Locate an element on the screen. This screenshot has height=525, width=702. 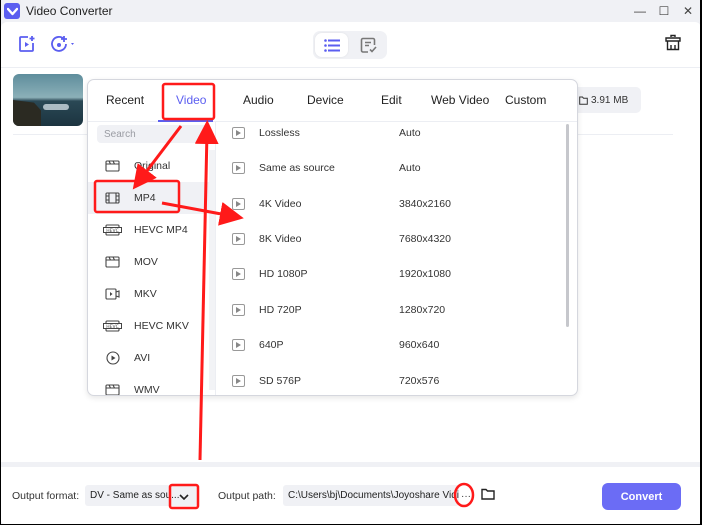
format-list-scrollbar is located at coordinates (212, 270).